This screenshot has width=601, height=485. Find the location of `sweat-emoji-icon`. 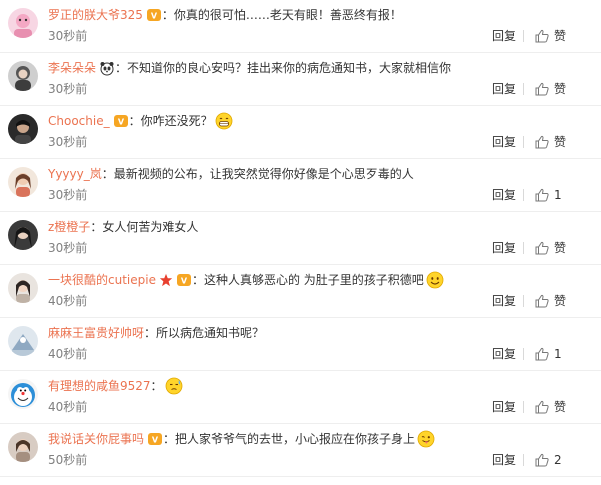

sweat-emoji-icon is located at coordinates (174, 386).